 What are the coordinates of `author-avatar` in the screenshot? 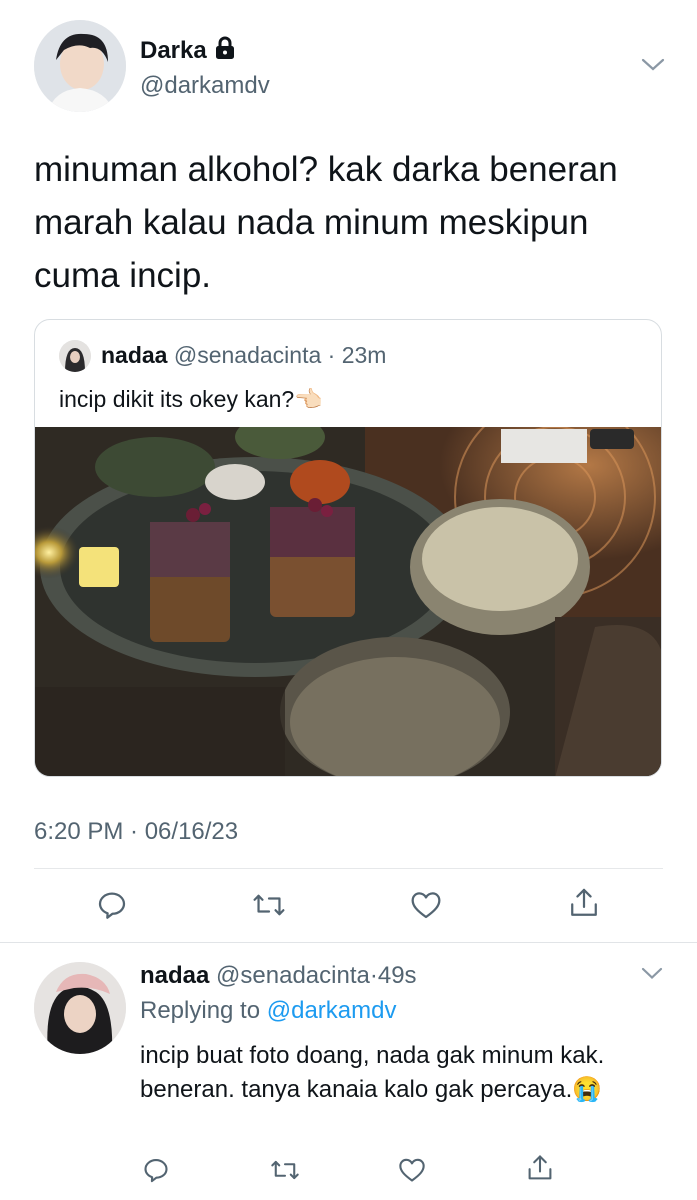 It's located at (80, 66).